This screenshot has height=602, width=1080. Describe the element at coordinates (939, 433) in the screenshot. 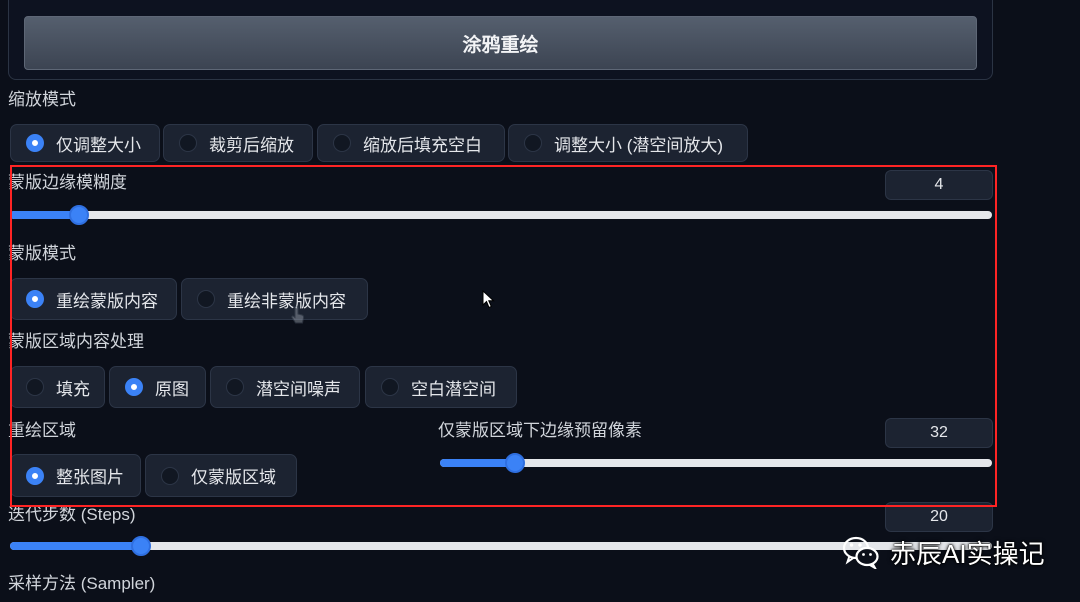

I see `only-masked-padding-number-input` at that location.